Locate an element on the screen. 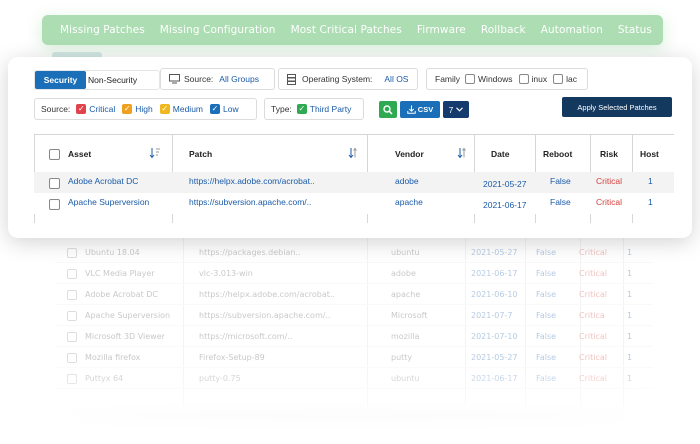  cell-asset: Microsoft 3D Viewer is located at coordinates (125, 336).